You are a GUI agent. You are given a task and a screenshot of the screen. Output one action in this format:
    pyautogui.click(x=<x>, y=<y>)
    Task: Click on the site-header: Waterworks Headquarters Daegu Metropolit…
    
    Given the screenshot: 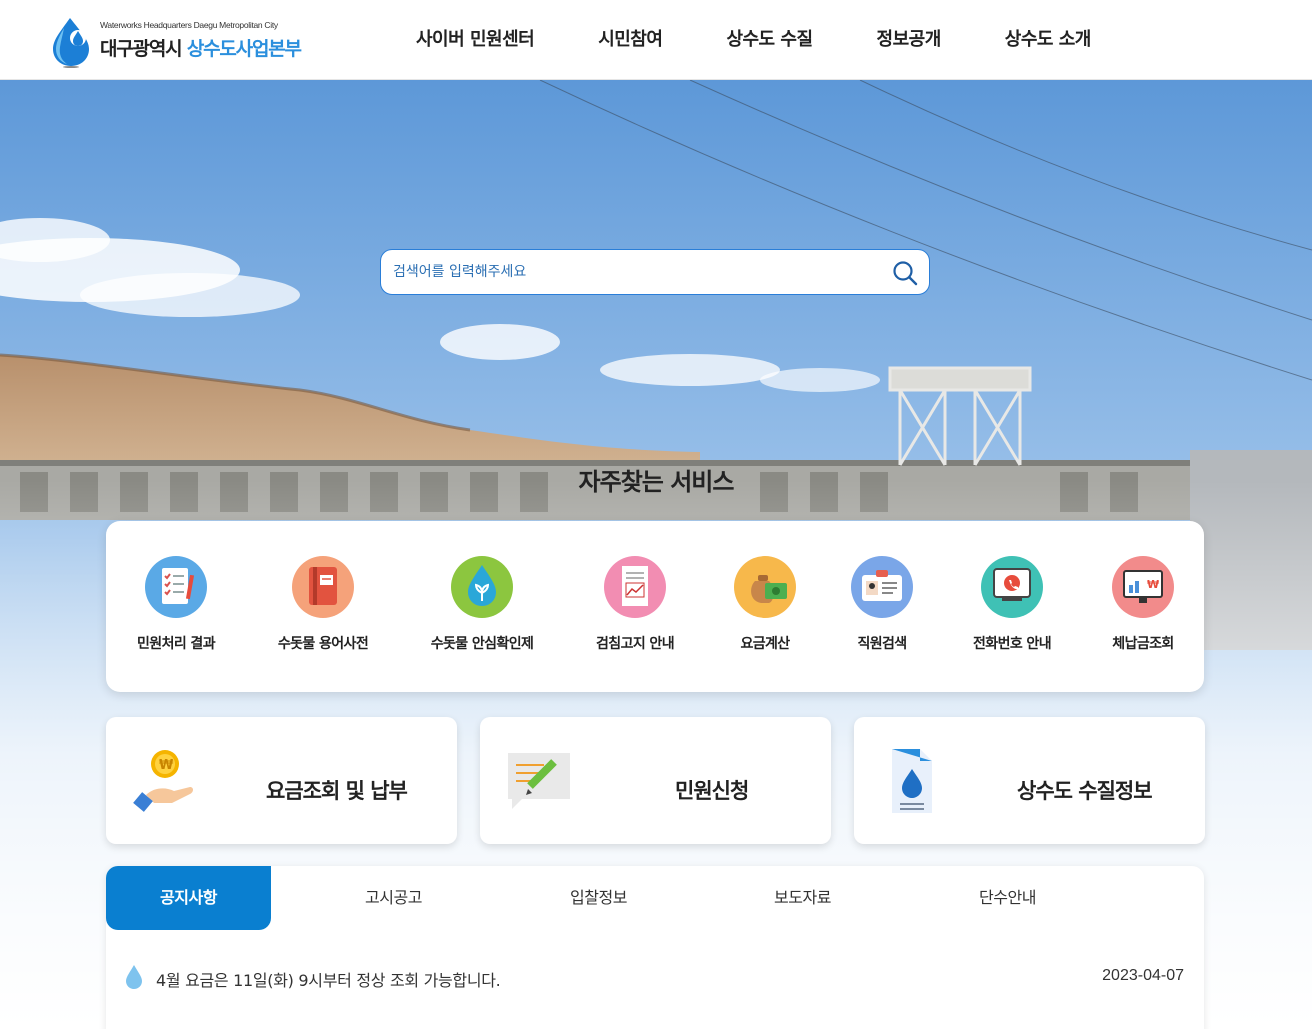 What is the action you would take?
    pyautogui.click(x=656, y=40)
    